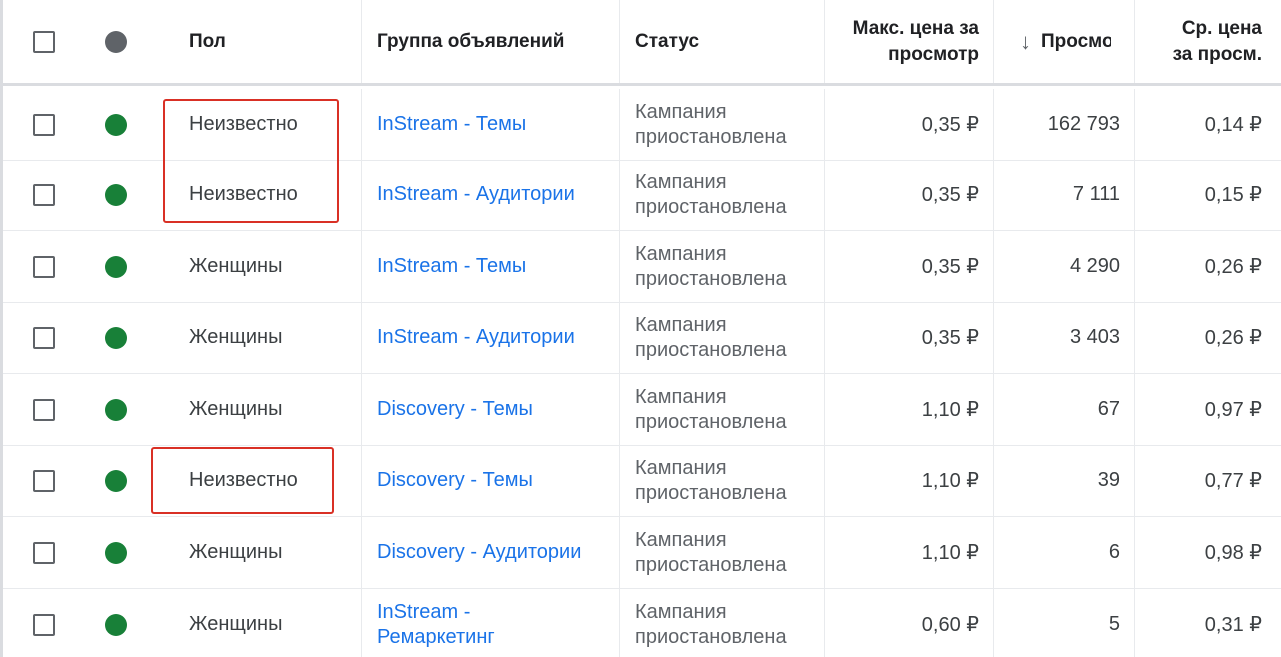  I want to click on views-value: 7 111, so click(1096, 194).